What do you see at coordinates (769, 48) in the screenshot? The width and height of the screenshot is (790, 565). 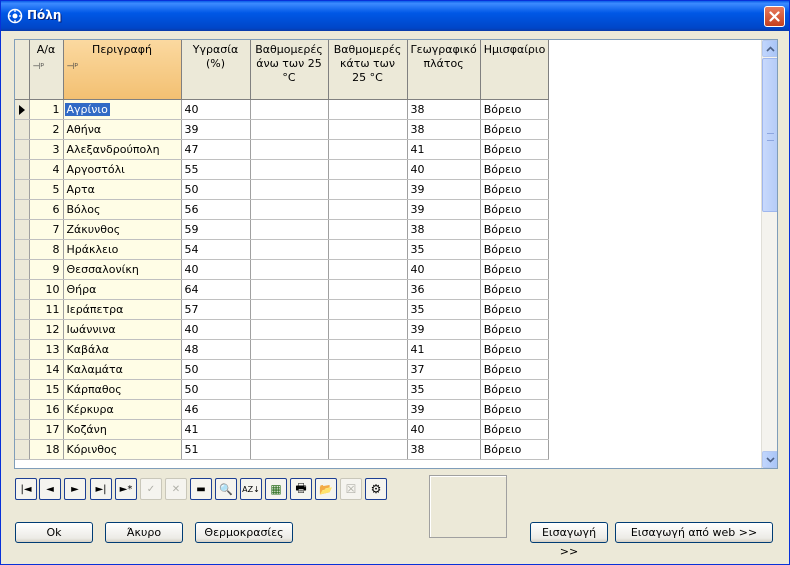 I see `scroll-up-button` at bounding box center [769, 48].